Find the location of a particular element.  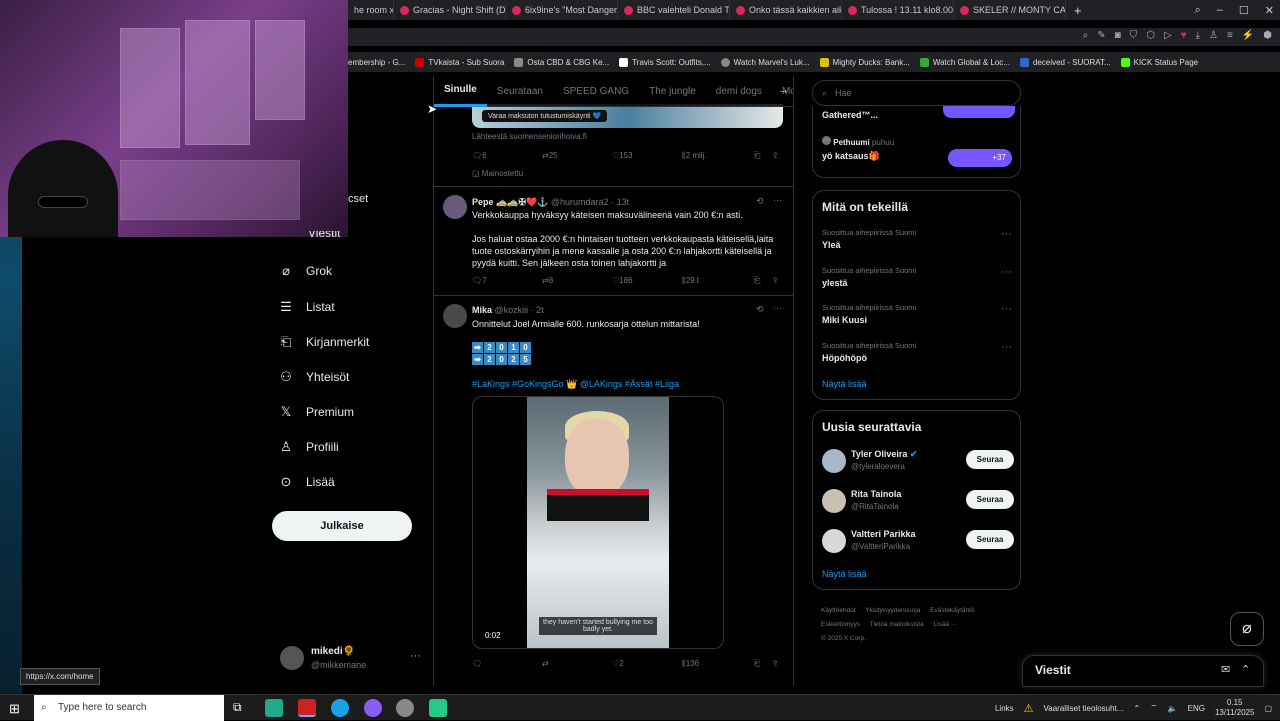

tab-list: The jungle is located at coordinates (672, 91).